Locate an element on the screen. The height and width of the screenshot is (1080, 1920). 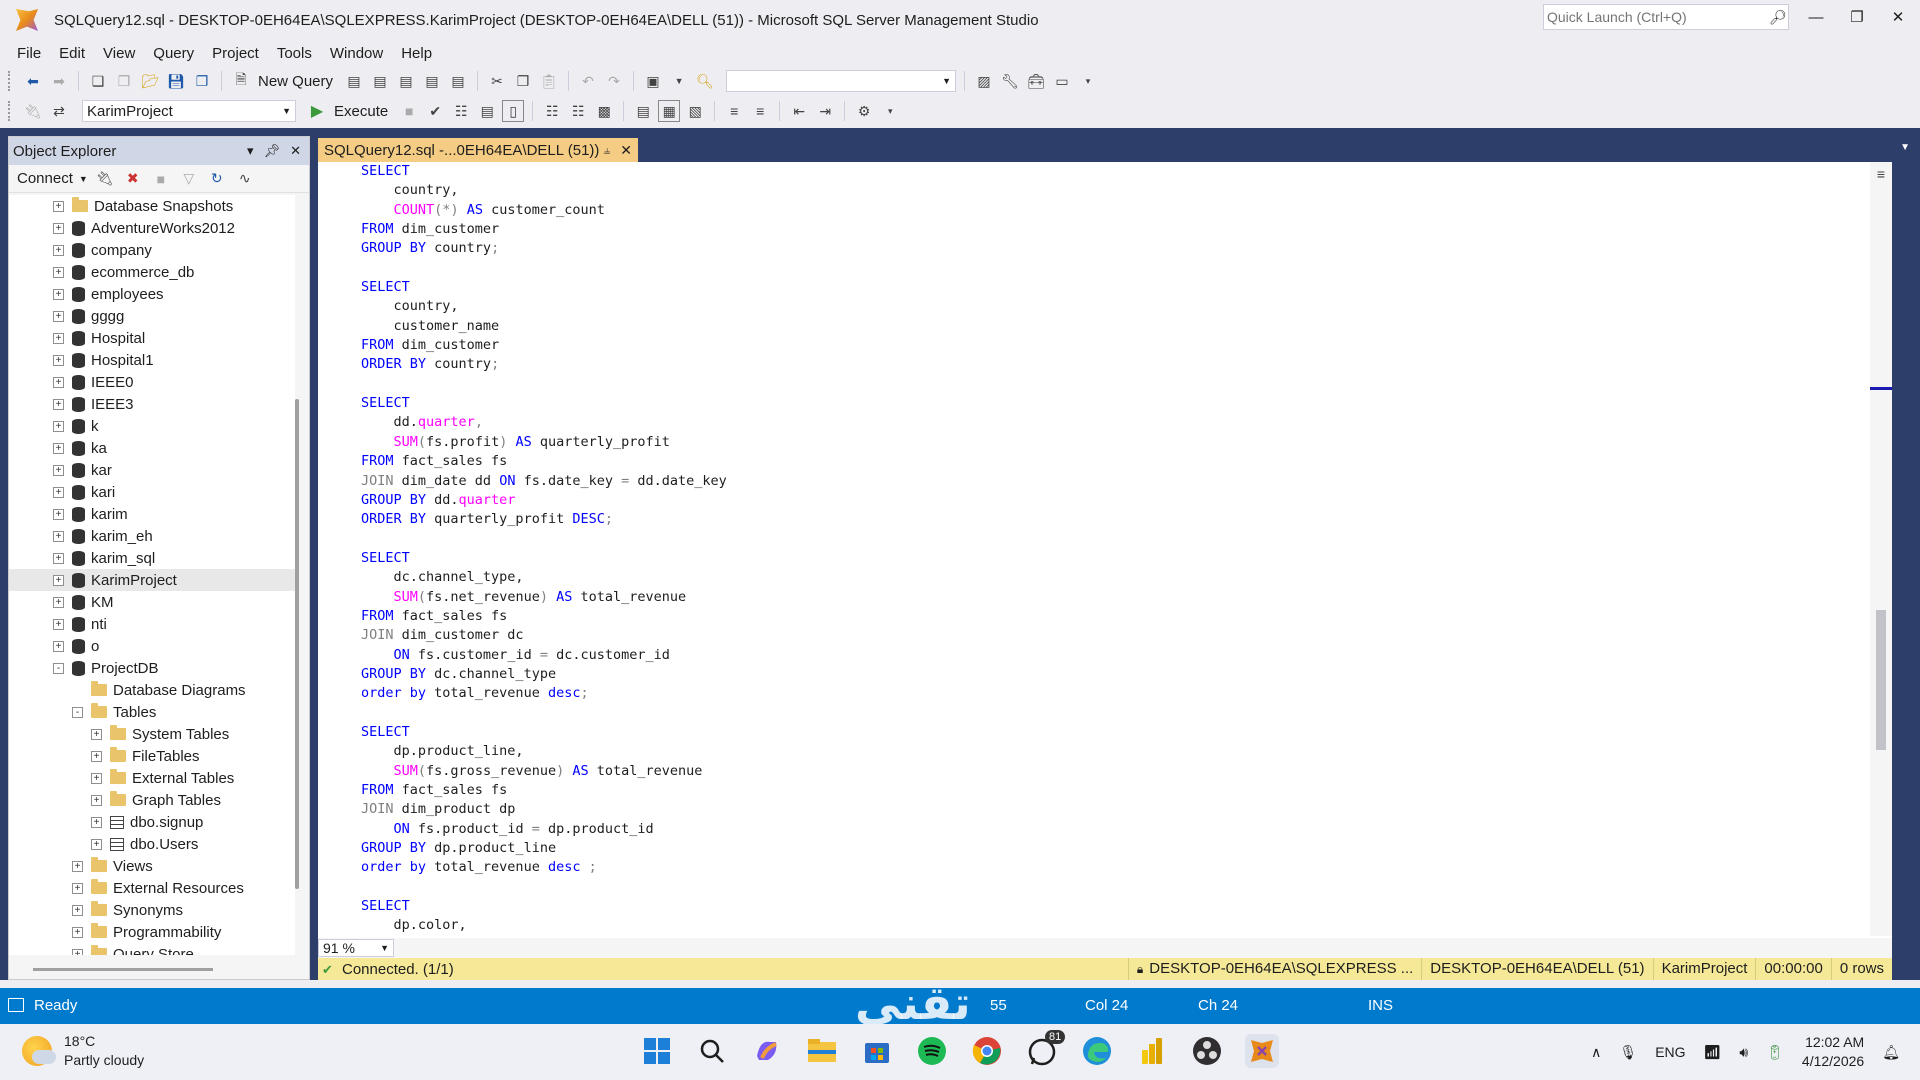
file-explorer-icon is located at coordinates (822, 1051).